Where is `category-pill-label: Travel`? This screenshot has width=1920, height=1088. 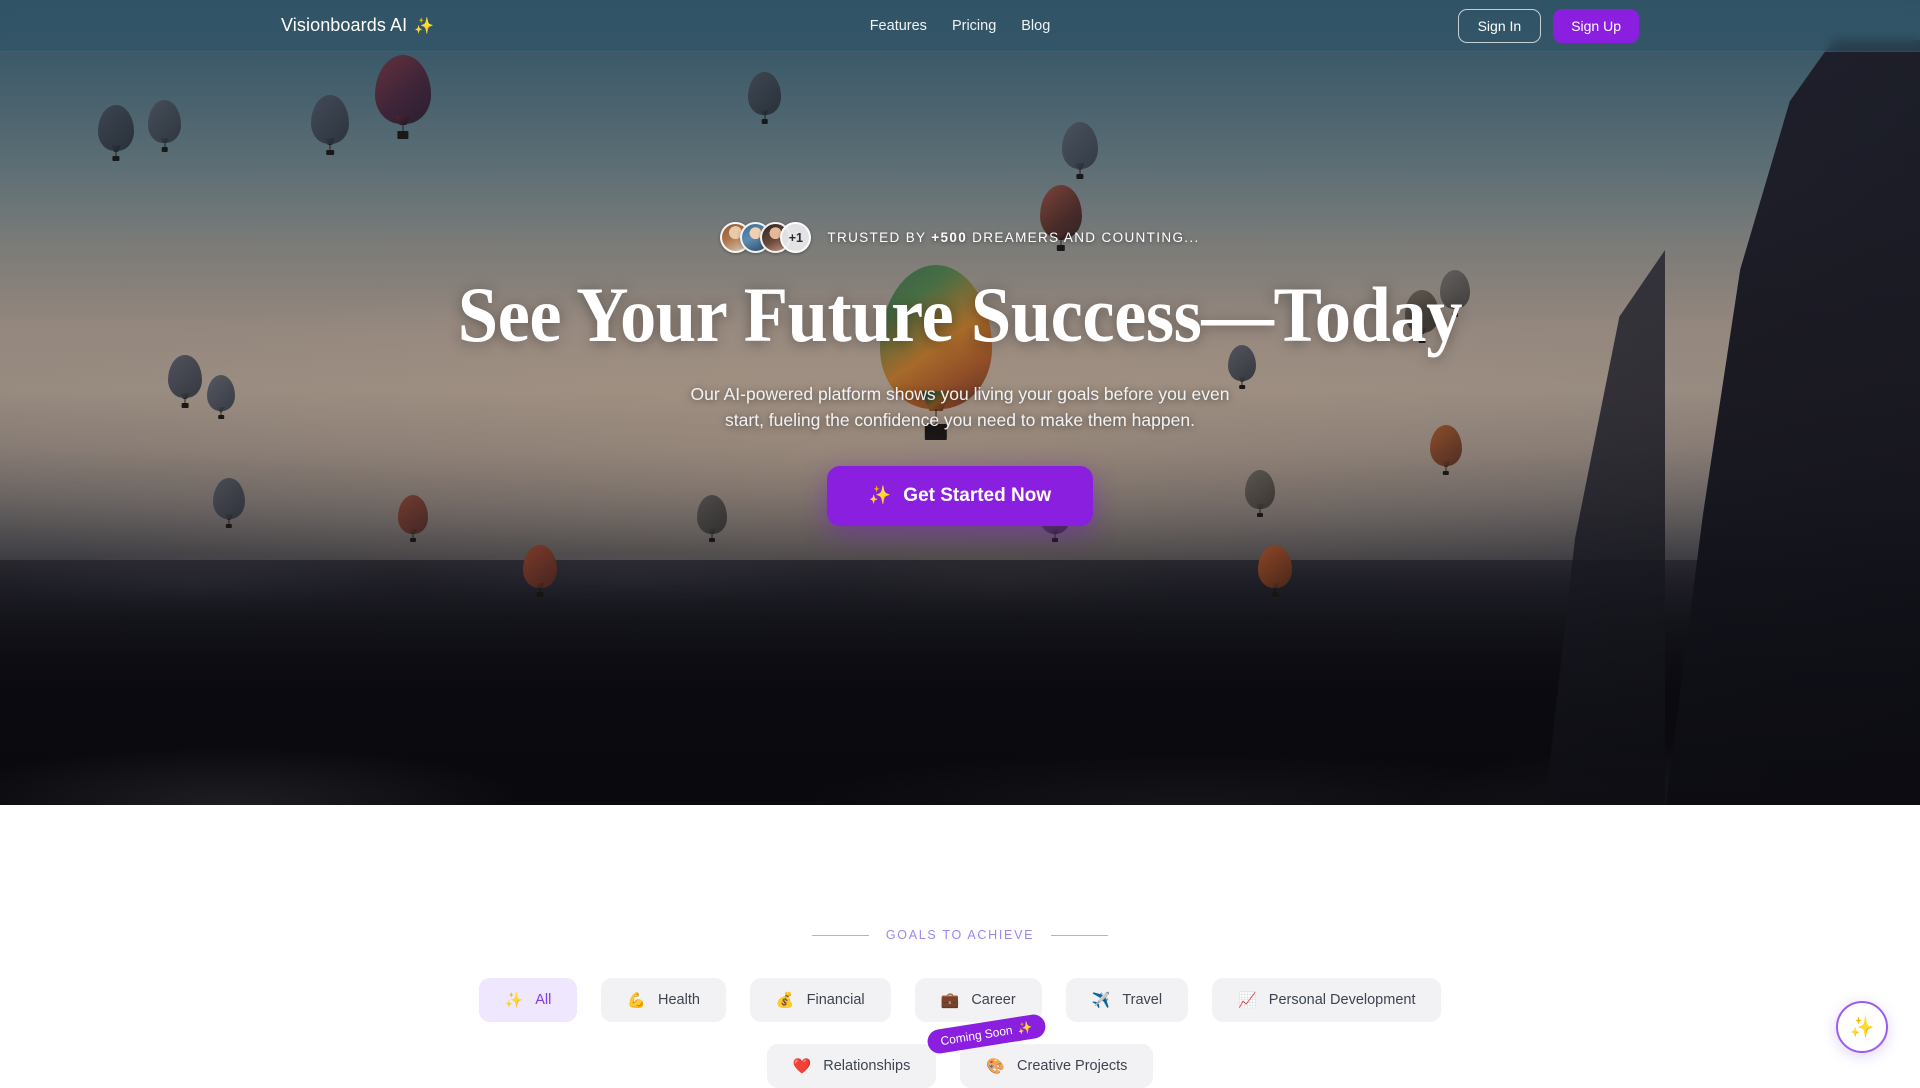 category-pill-label: Travel is located at coordinates (1142, 1000).